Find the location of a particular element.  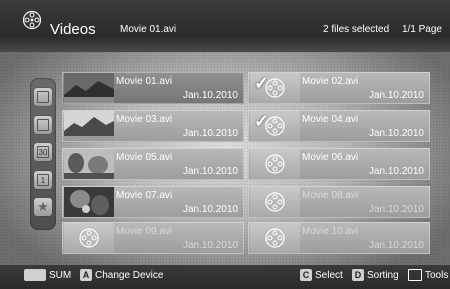

file-tile: Movie 03.avi Jan.10.2010 is located at coordinates (153, 126).